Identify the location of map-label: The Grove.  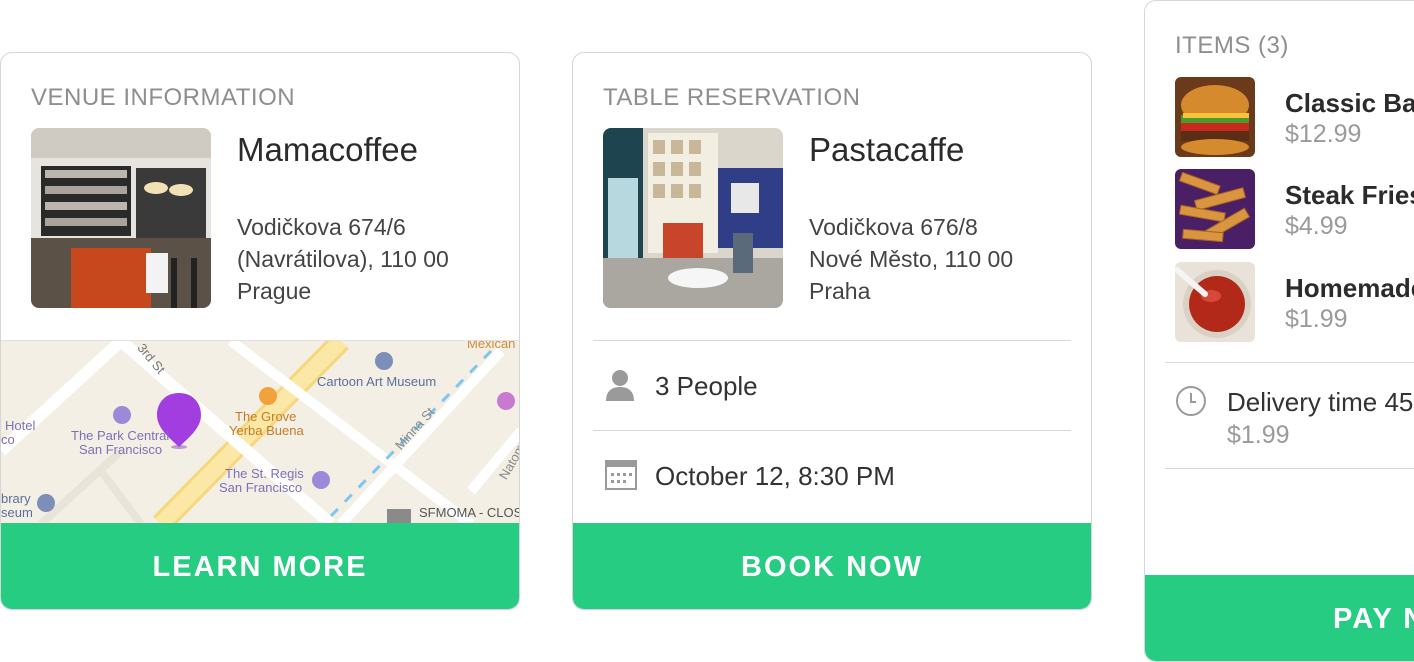
(266, 416).